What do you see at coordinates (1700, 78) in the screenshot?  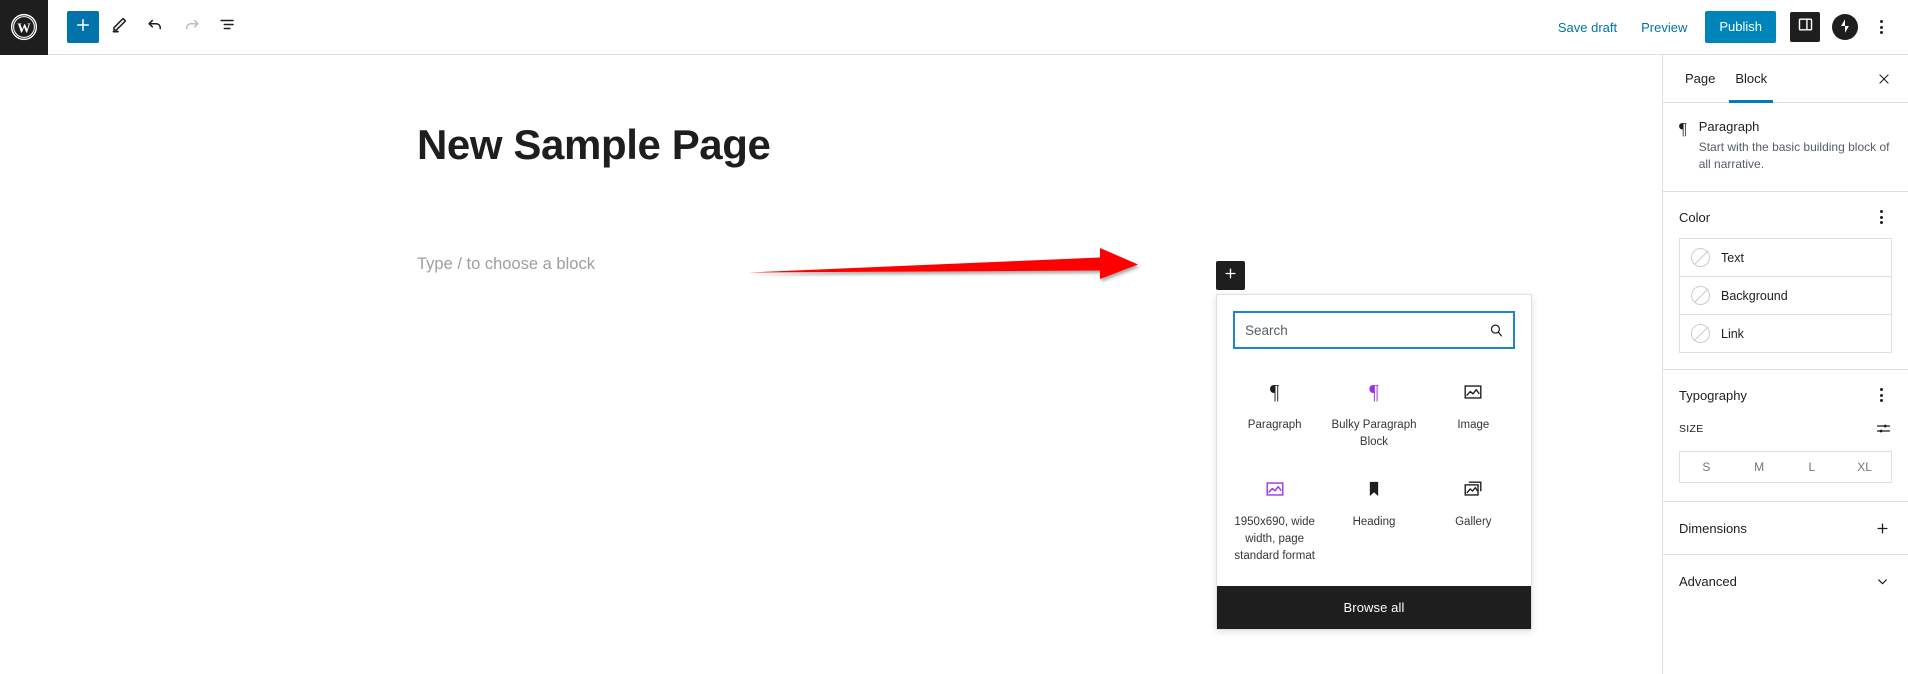 I see `tab-page: Page` at bounding box center [1700, 78].